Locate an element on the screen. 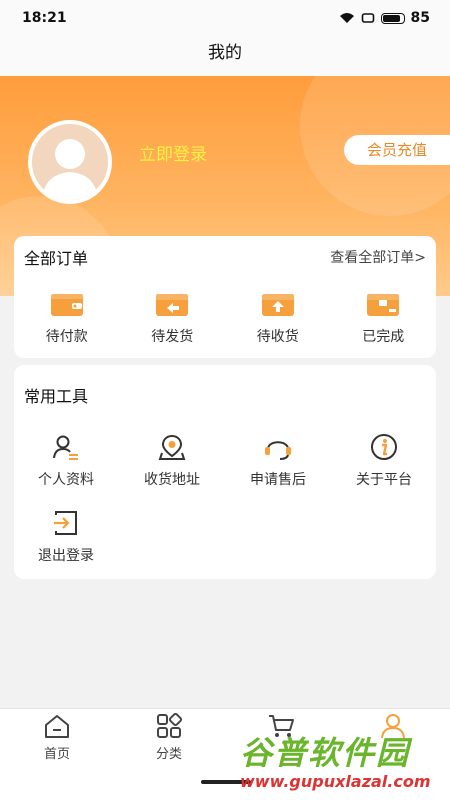 This screenshot has height=800, width=450. category-icon is located at coordinates (170, 725).